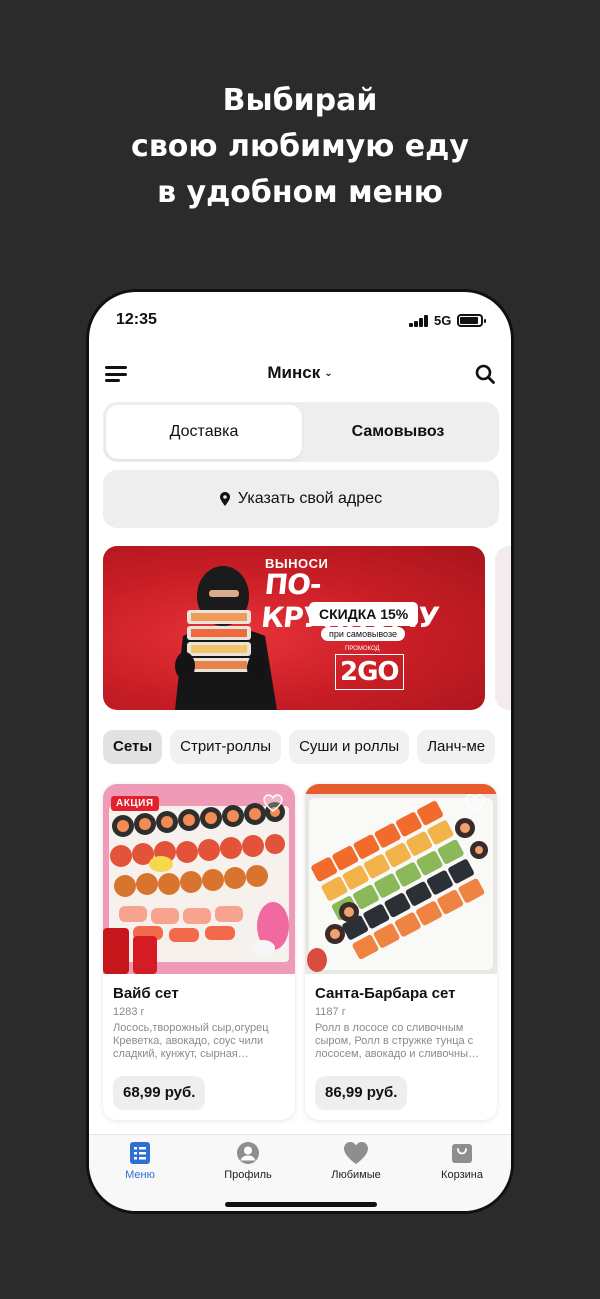 Image resolution: width=600 pixels, height=1299 pixels. What do you see at coordinates (300, 192) in the screenshot?
I see `headline-line-3: в удобном меню` at bounding box center [300, 192].